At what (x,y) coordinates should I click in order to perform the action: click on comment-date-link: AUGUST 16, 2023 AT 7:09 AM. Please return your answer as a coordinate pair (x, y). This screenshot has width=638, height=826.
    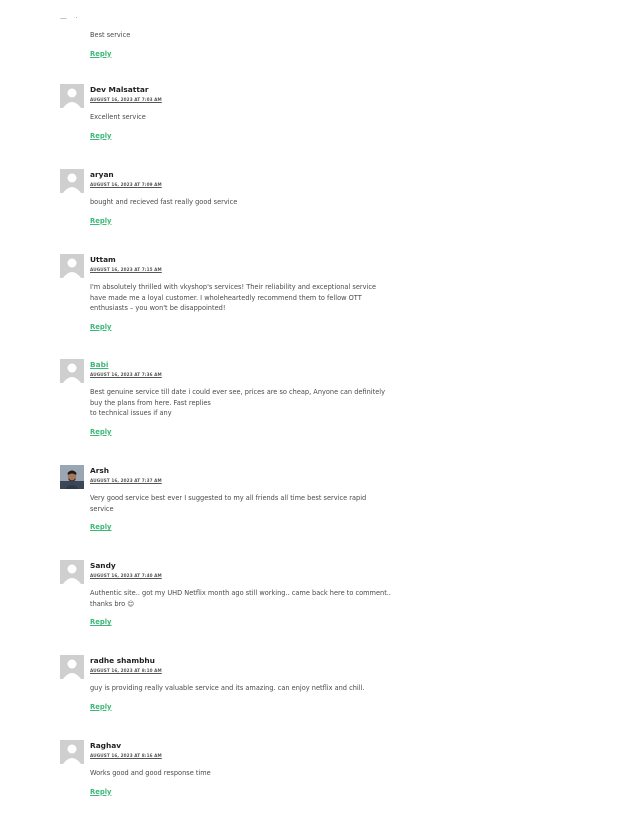
    Looking at the image, I should click on (255, 185).